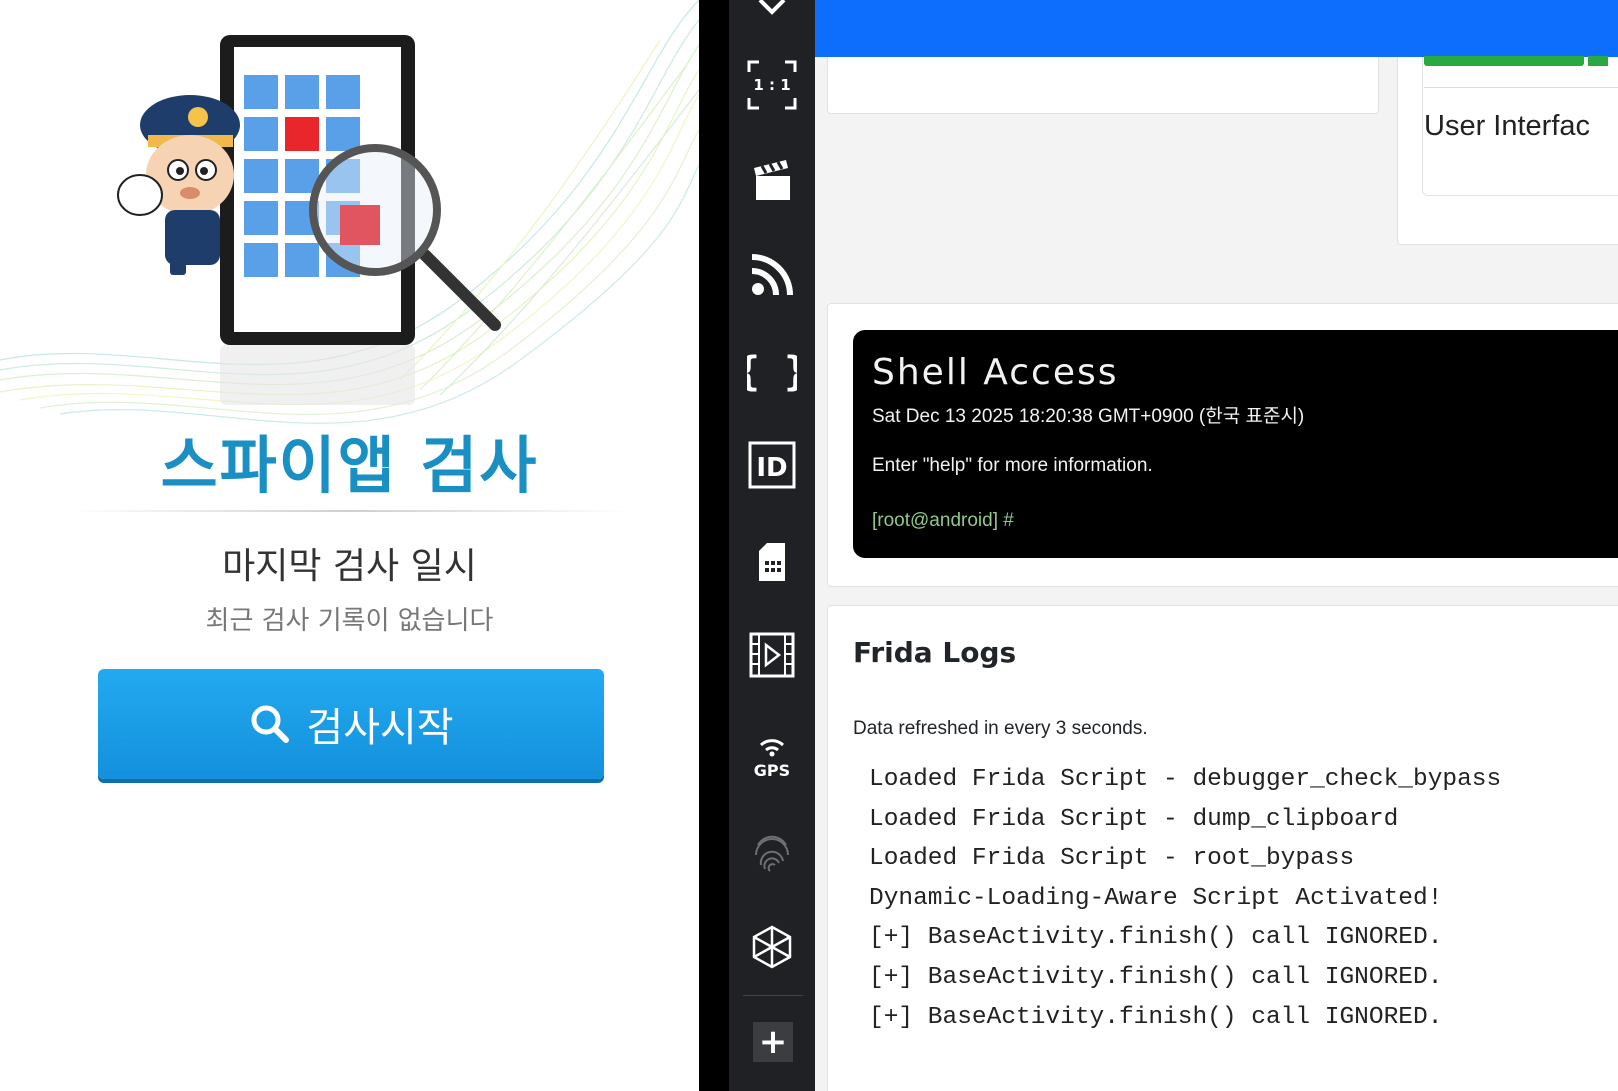 The image size is (1618, 1091). Describe the element at coordinates (1112, 859) in the screenshot. I see `log-line: Loaded Frida Script - root_bypass` at that location.